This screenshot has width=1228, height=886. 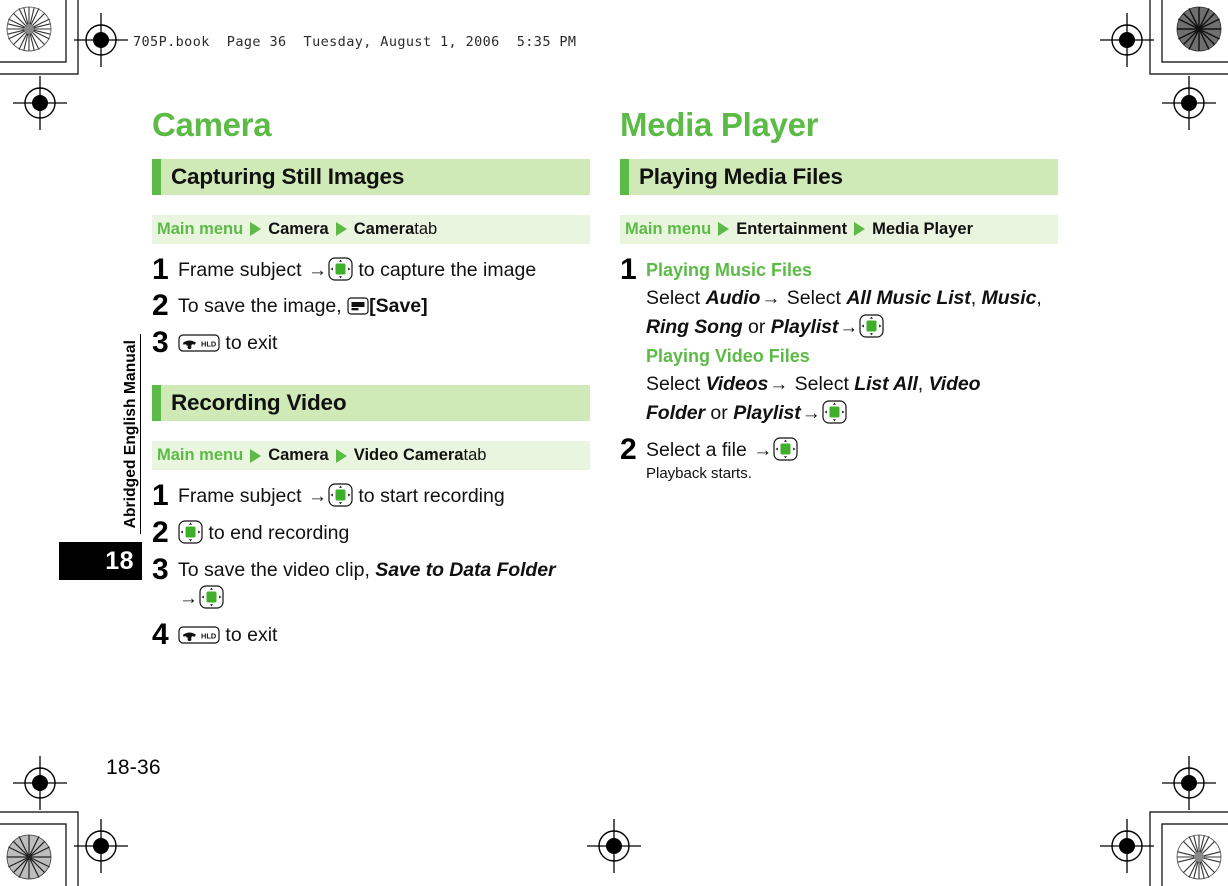 I want to click on step-text: to end recording, so click(x=276, y=533).